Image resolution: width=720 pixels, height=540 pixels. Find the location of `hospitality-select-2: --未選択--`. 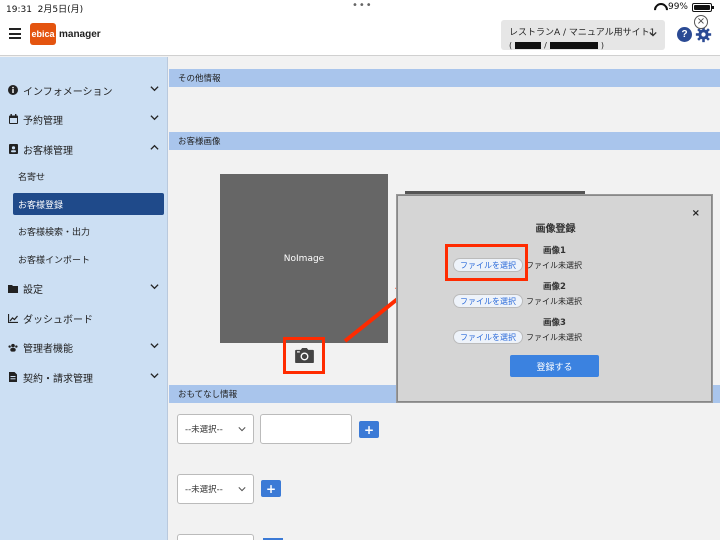

hospitality-select-2: --未選択-- is located at coordinates (215, 489).